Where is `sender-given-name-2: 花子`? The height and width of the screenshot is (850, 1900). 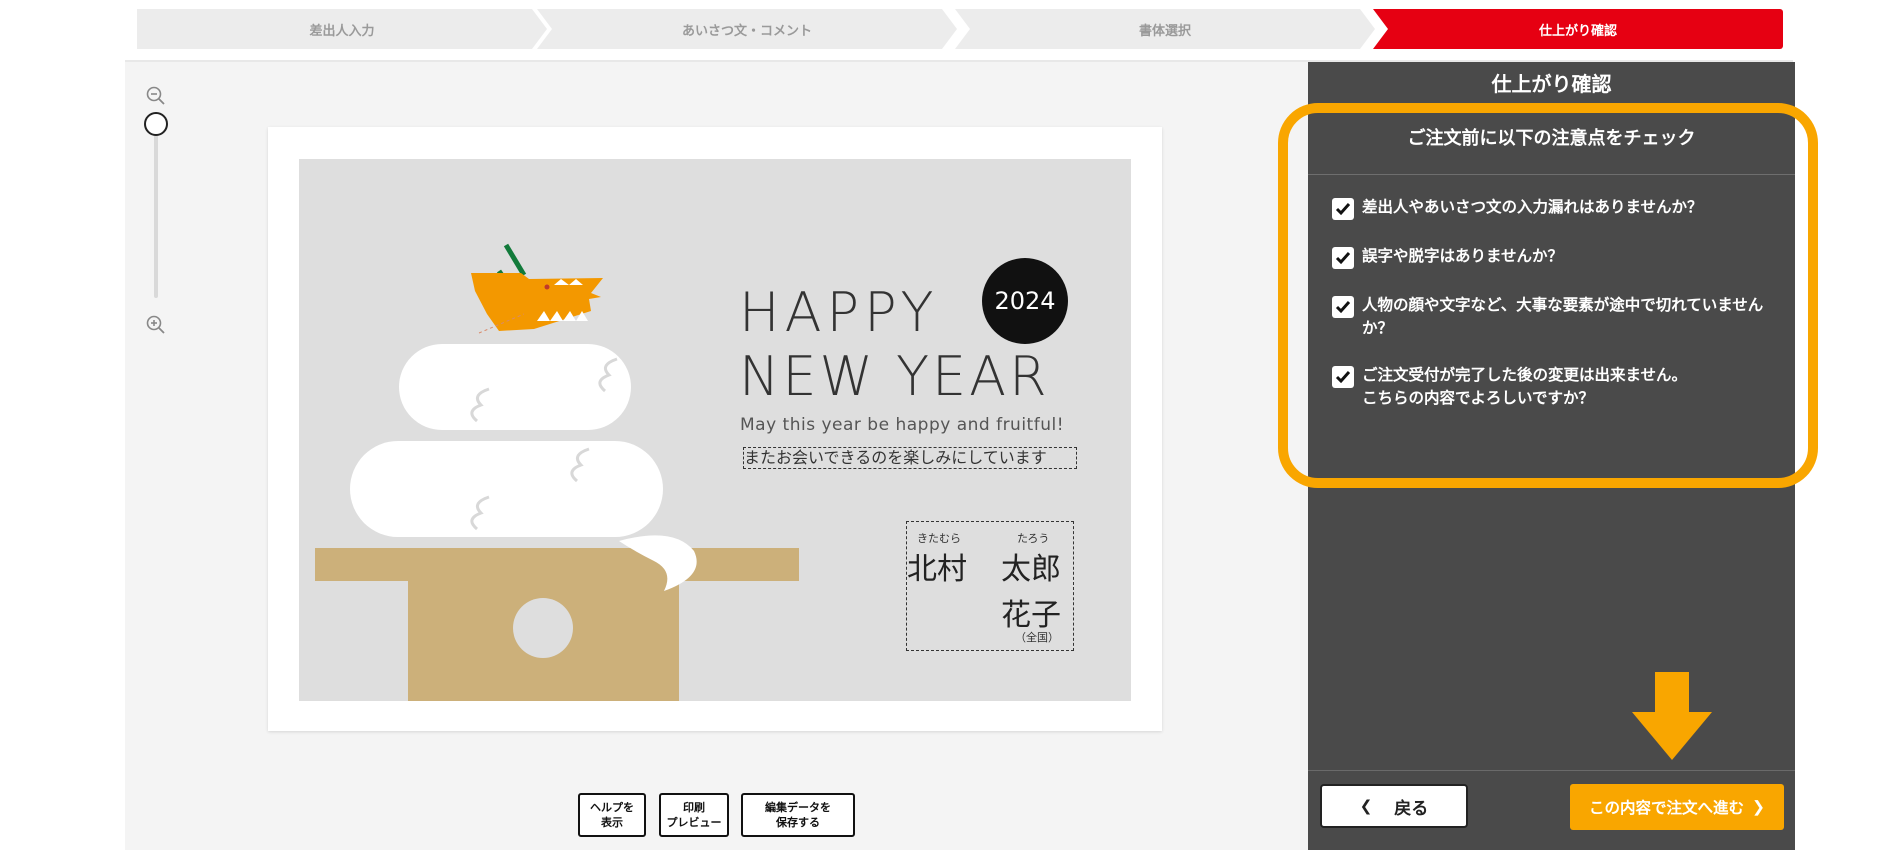 sender-given-name-2: 花子 is located at coordinates (1031, 615).